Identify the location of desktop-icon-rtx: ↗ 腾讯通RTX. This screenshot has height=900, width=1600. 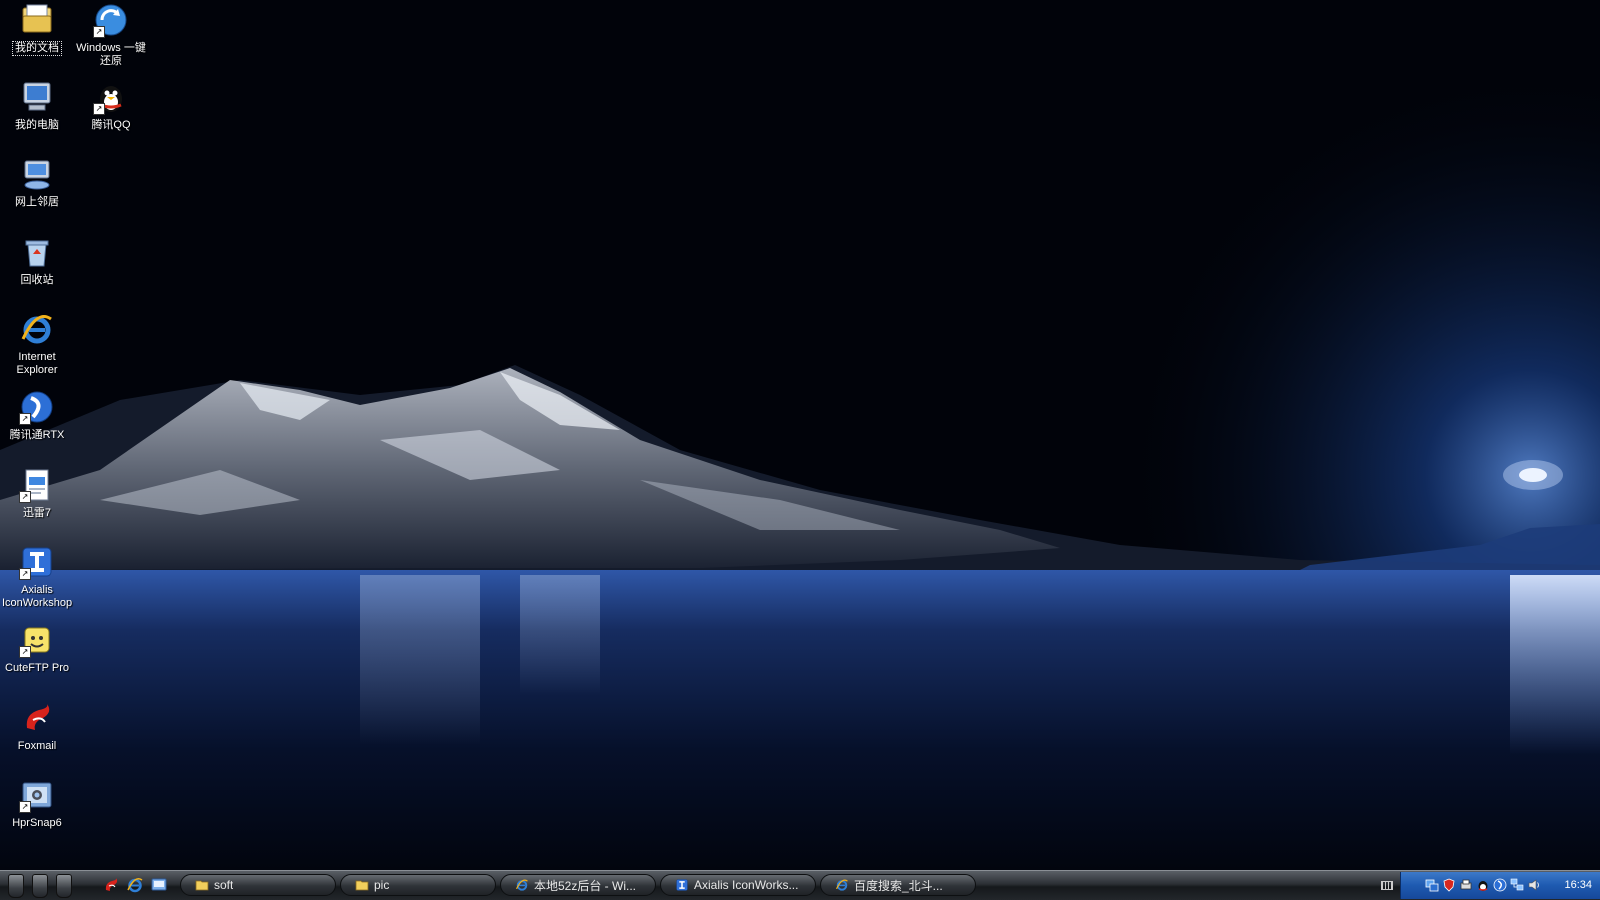
(37, 415).